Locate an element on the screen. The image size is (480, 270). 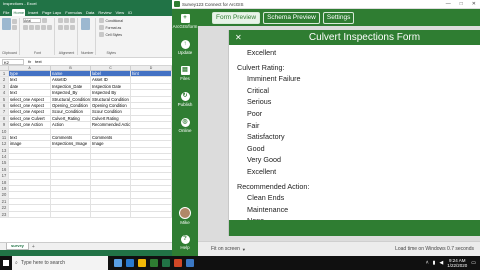
row-number: 8 is located at coordinates (4, 118).